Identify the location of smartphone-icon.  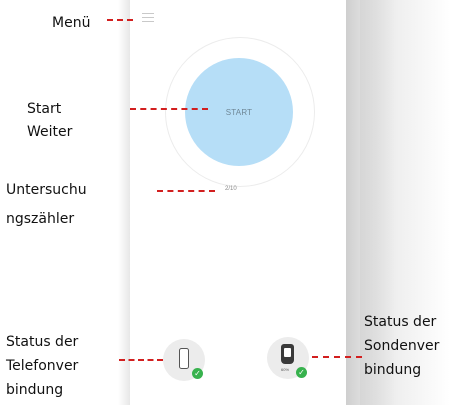
(184, 358).